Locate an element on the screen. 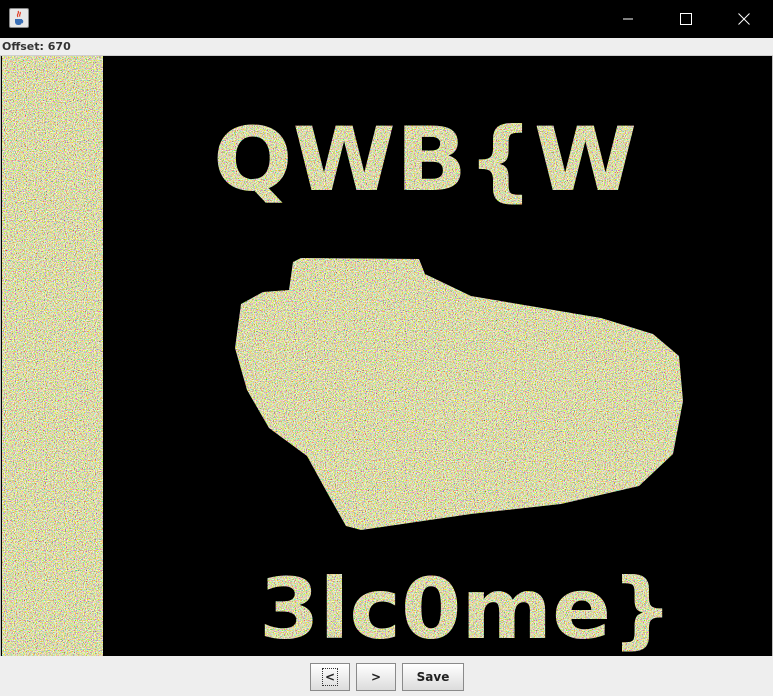 Image resolution: width=773 pixels, height=696 pixels. close-button is located at coordinates (744, 19).